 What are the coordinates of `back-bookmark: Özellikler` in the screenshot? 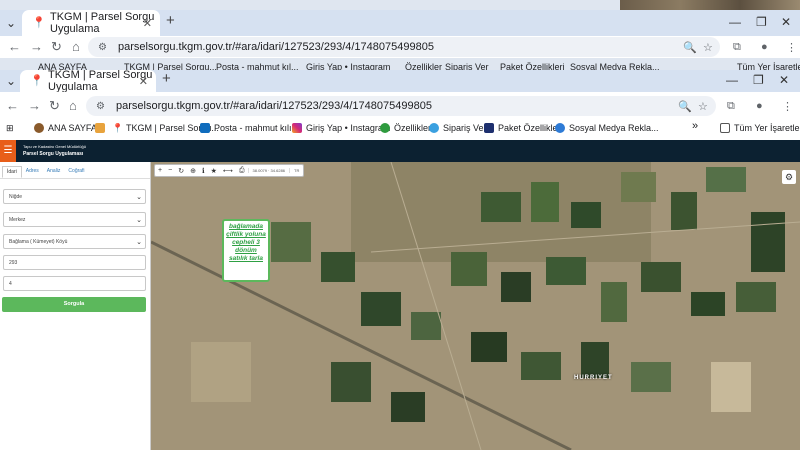 It's located at (423, 66).